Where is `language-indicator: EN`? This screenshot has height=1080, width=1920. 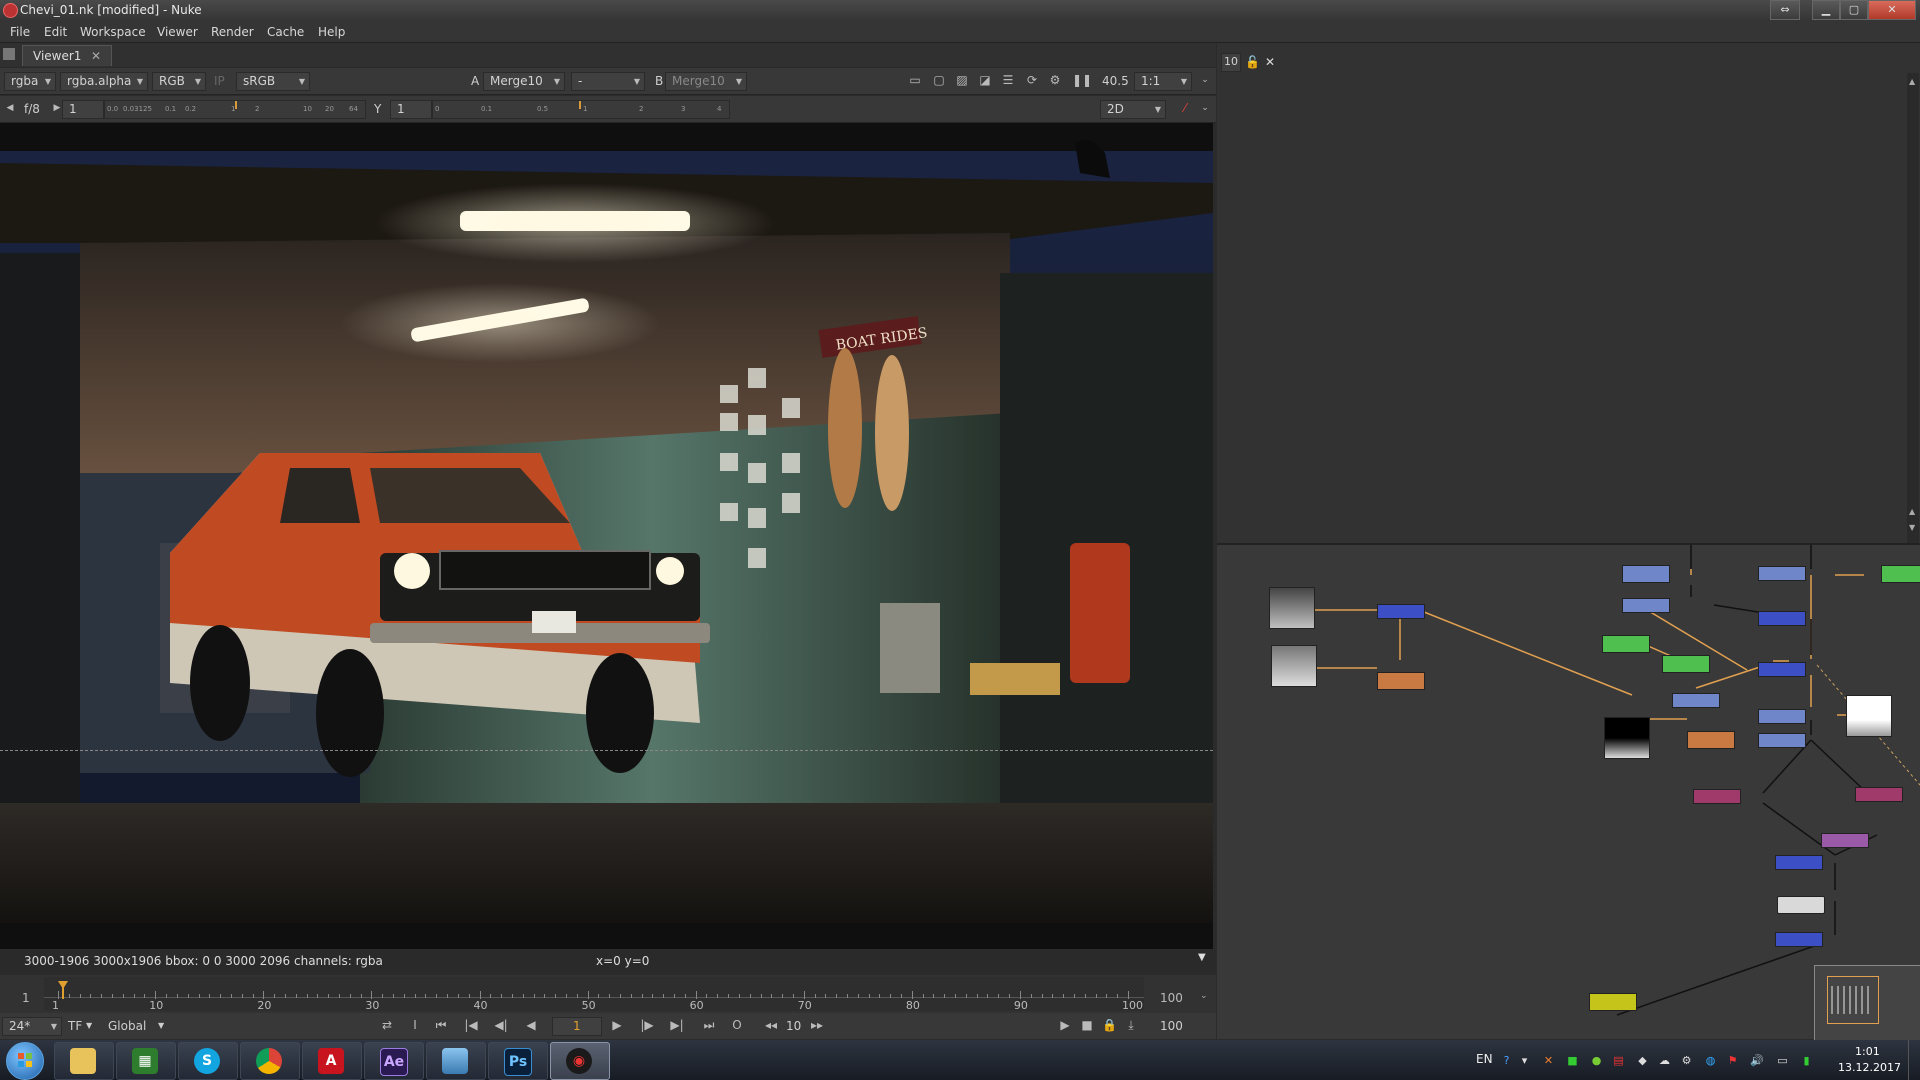
language-indicator: EN is located at coordinates (1484, 1059).